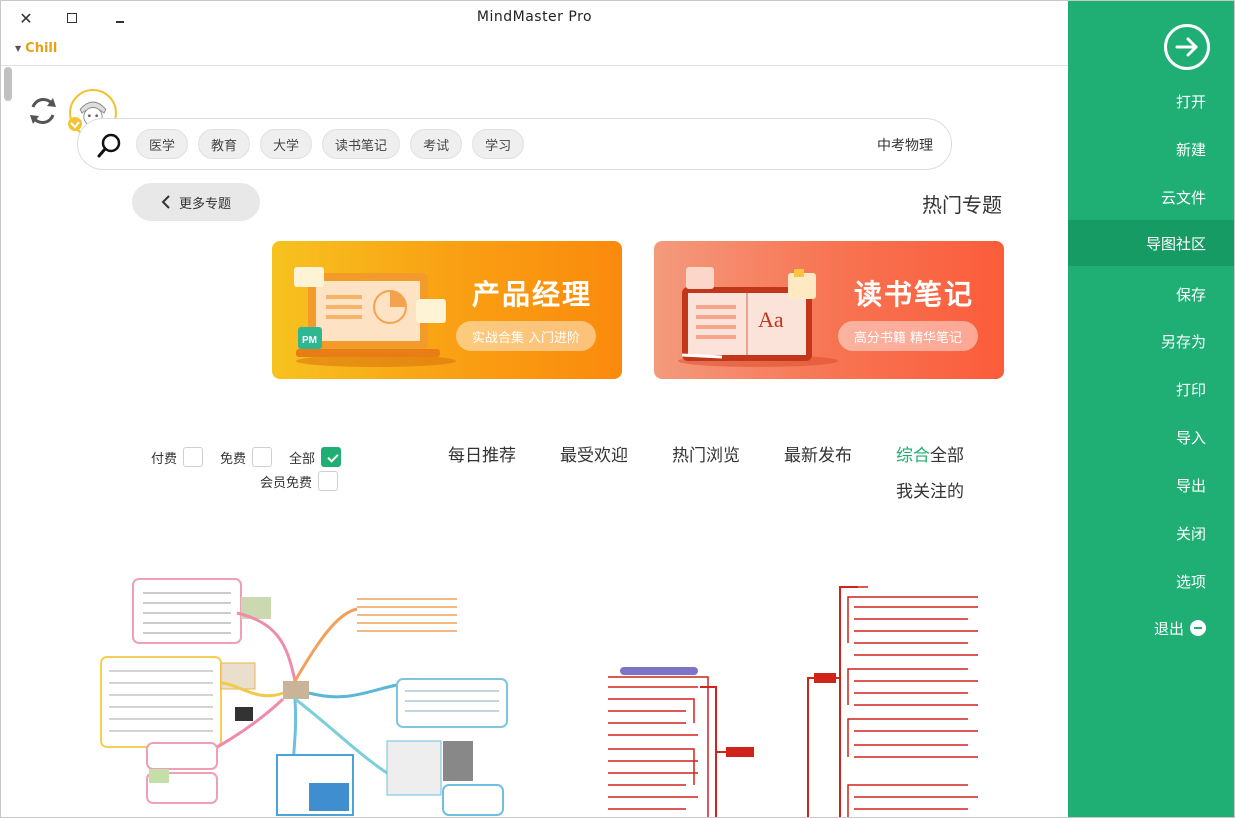 Image resolution: width=1235 pixels, height=818 pixels. Describe the element at coordinates (1190, 485) in the screenshot. I see `sidebar-item-label: 导出` at that location.